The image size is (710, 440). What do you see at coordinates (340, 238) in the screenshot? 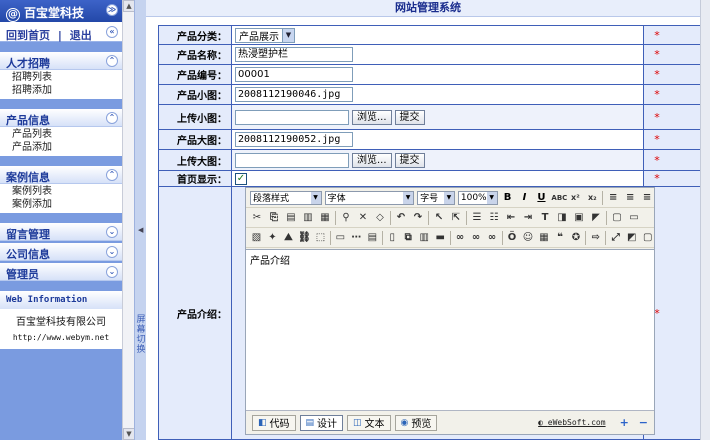
I see `textbox-icon: ▭` at bounding box center [340, 238].